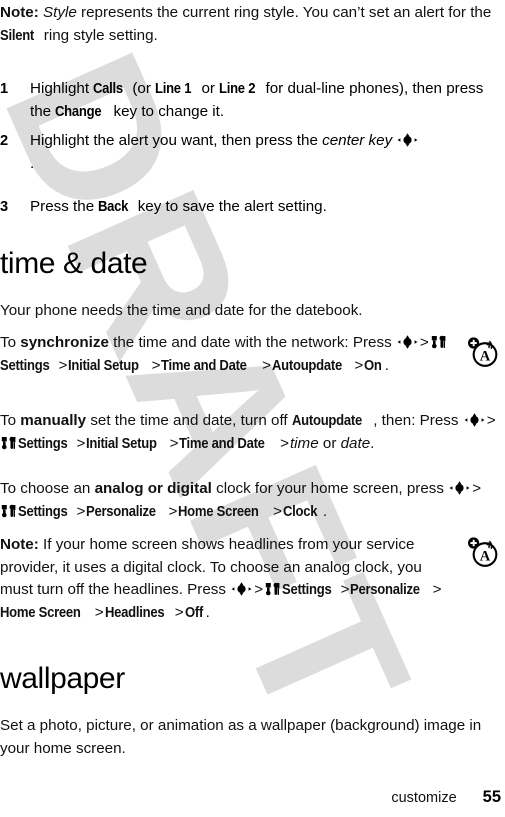 The height and width of the screenshot is (817, 505). Describe the element at coordinates (424, 798) in the screenshot. I see `footer-section-name: customize` at that location.